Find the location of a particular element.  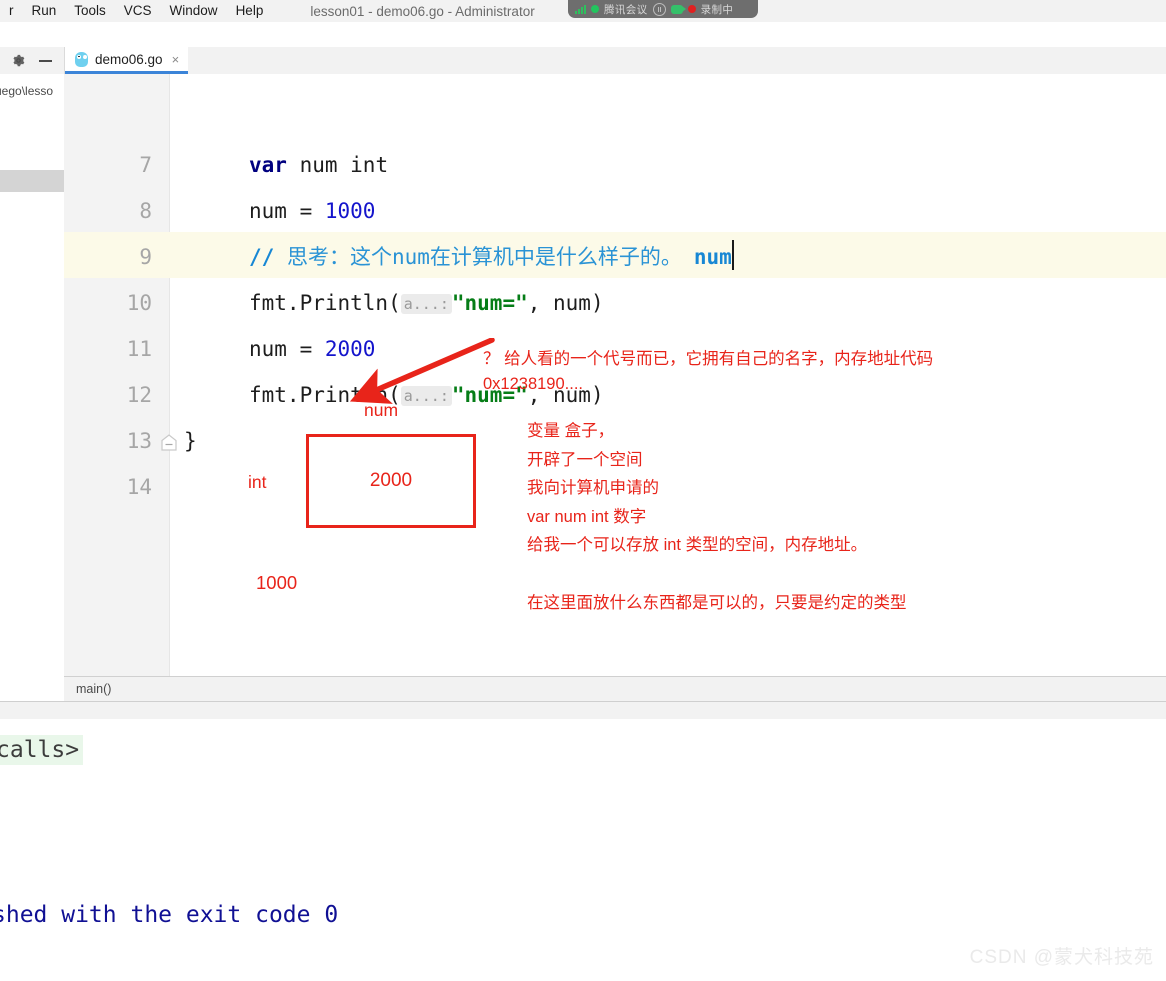

string-literal: "num=" is located at coordinates (489, 303).